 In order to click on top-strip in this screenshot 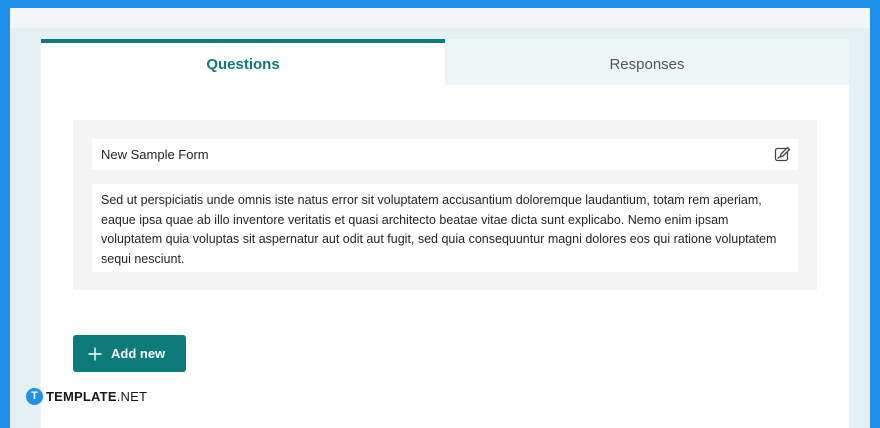, I will do `click(440, 18)`.